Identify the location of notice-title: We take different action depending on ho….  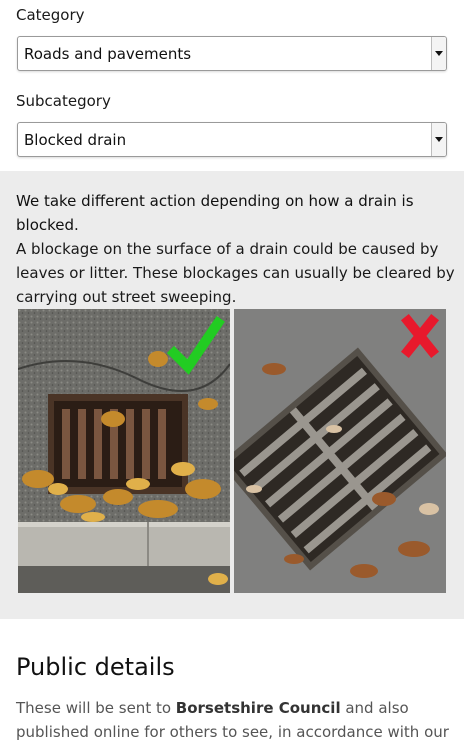
(215, 213).